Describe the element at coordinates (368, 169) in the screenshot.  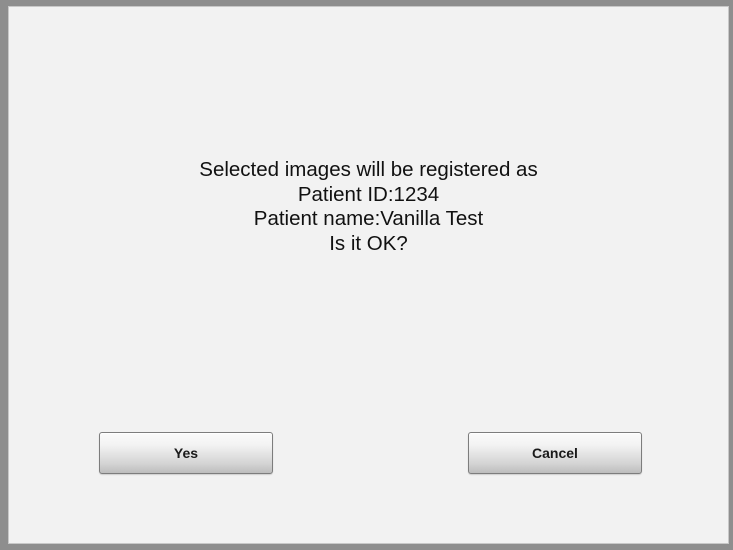
I see `message-line-registration: Selected images will be registered as` at that location.